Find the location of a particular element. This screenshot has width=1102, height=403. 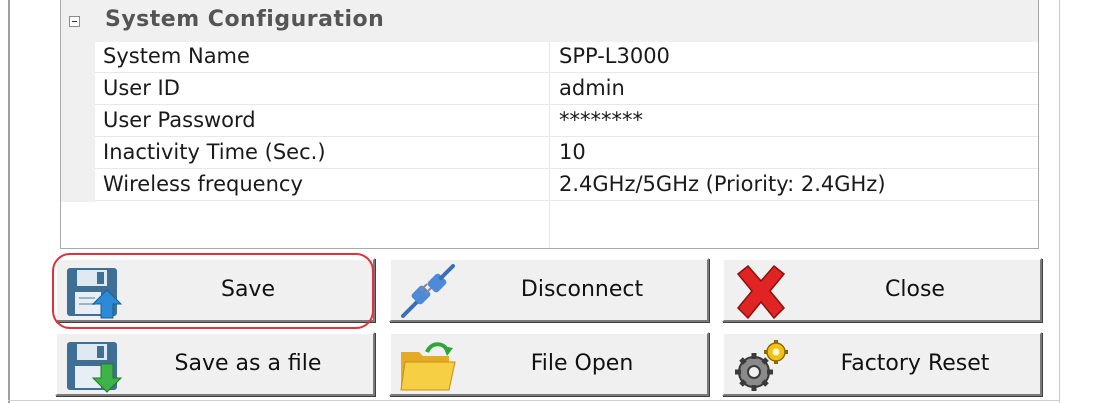

save-button-label: Save is located at coordinates (247, 289).